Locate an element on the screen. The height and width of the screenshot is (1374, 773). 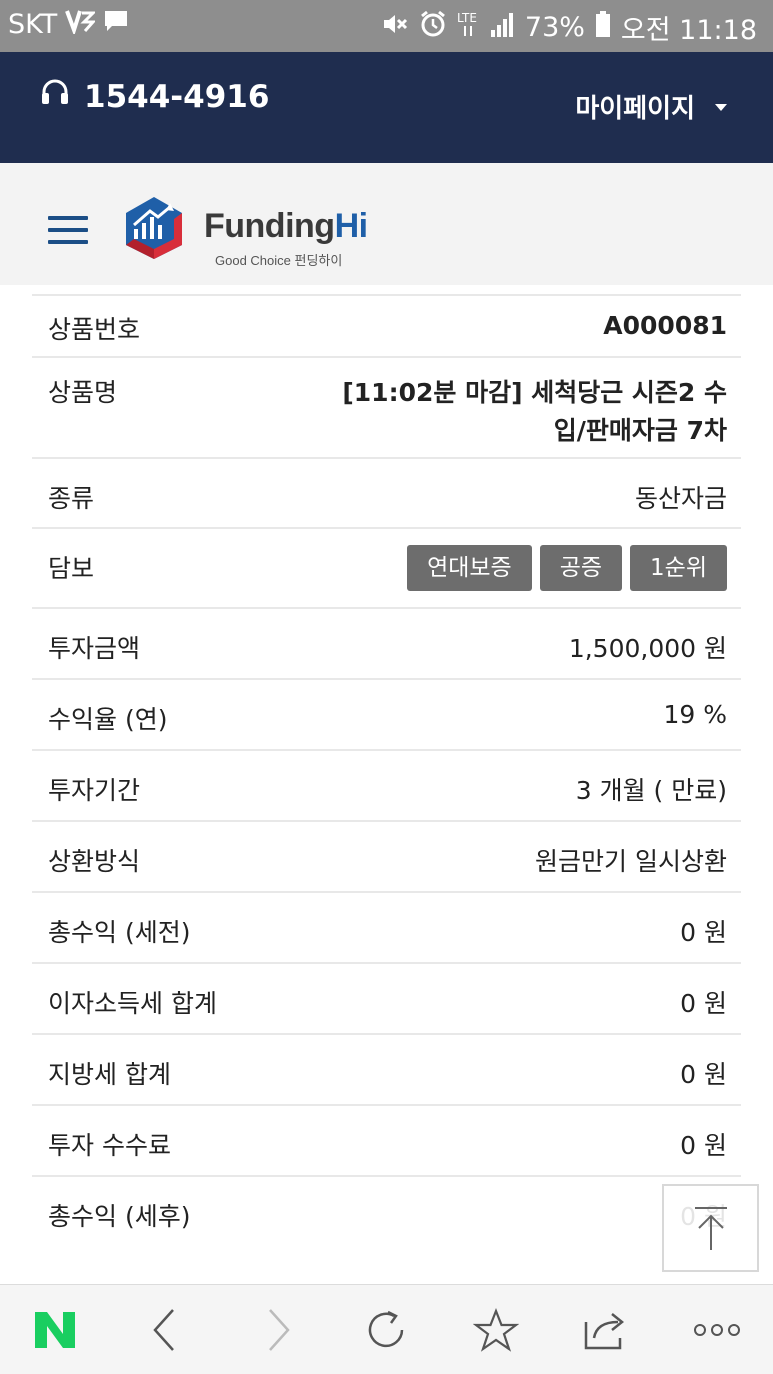
alarm-icon is located at coordinates (433, 27).